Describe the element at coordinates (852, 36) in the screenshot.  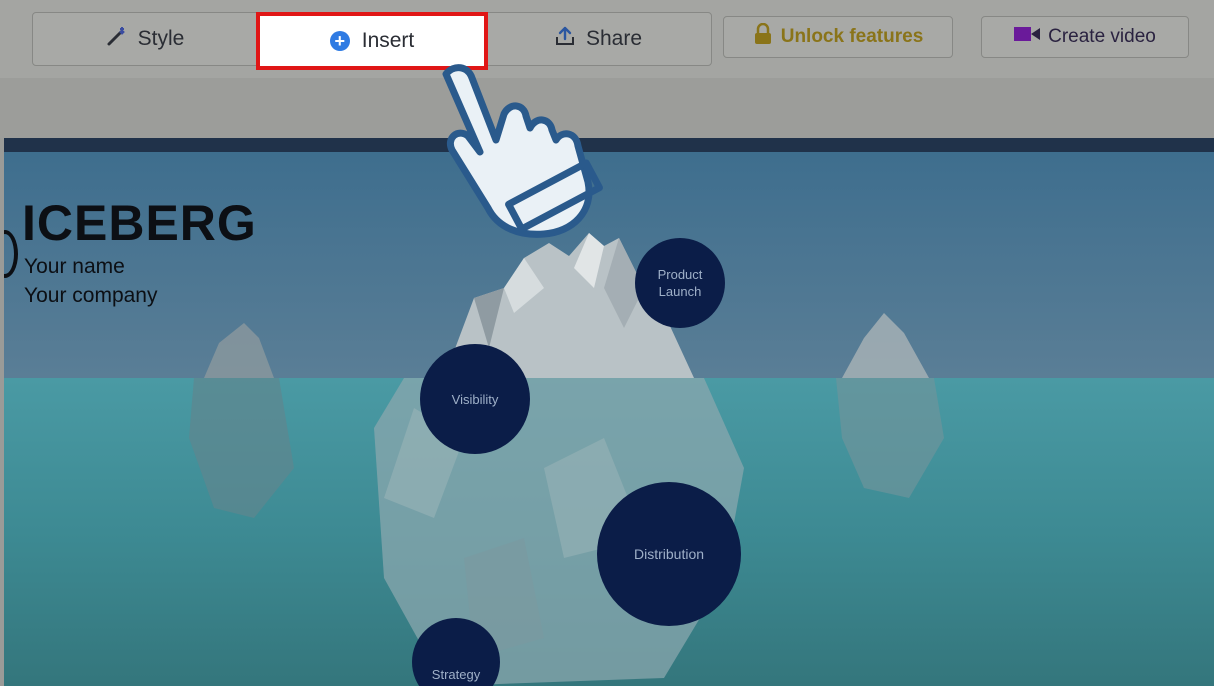
I see `unlock-features-label: Unlock features` at that location.